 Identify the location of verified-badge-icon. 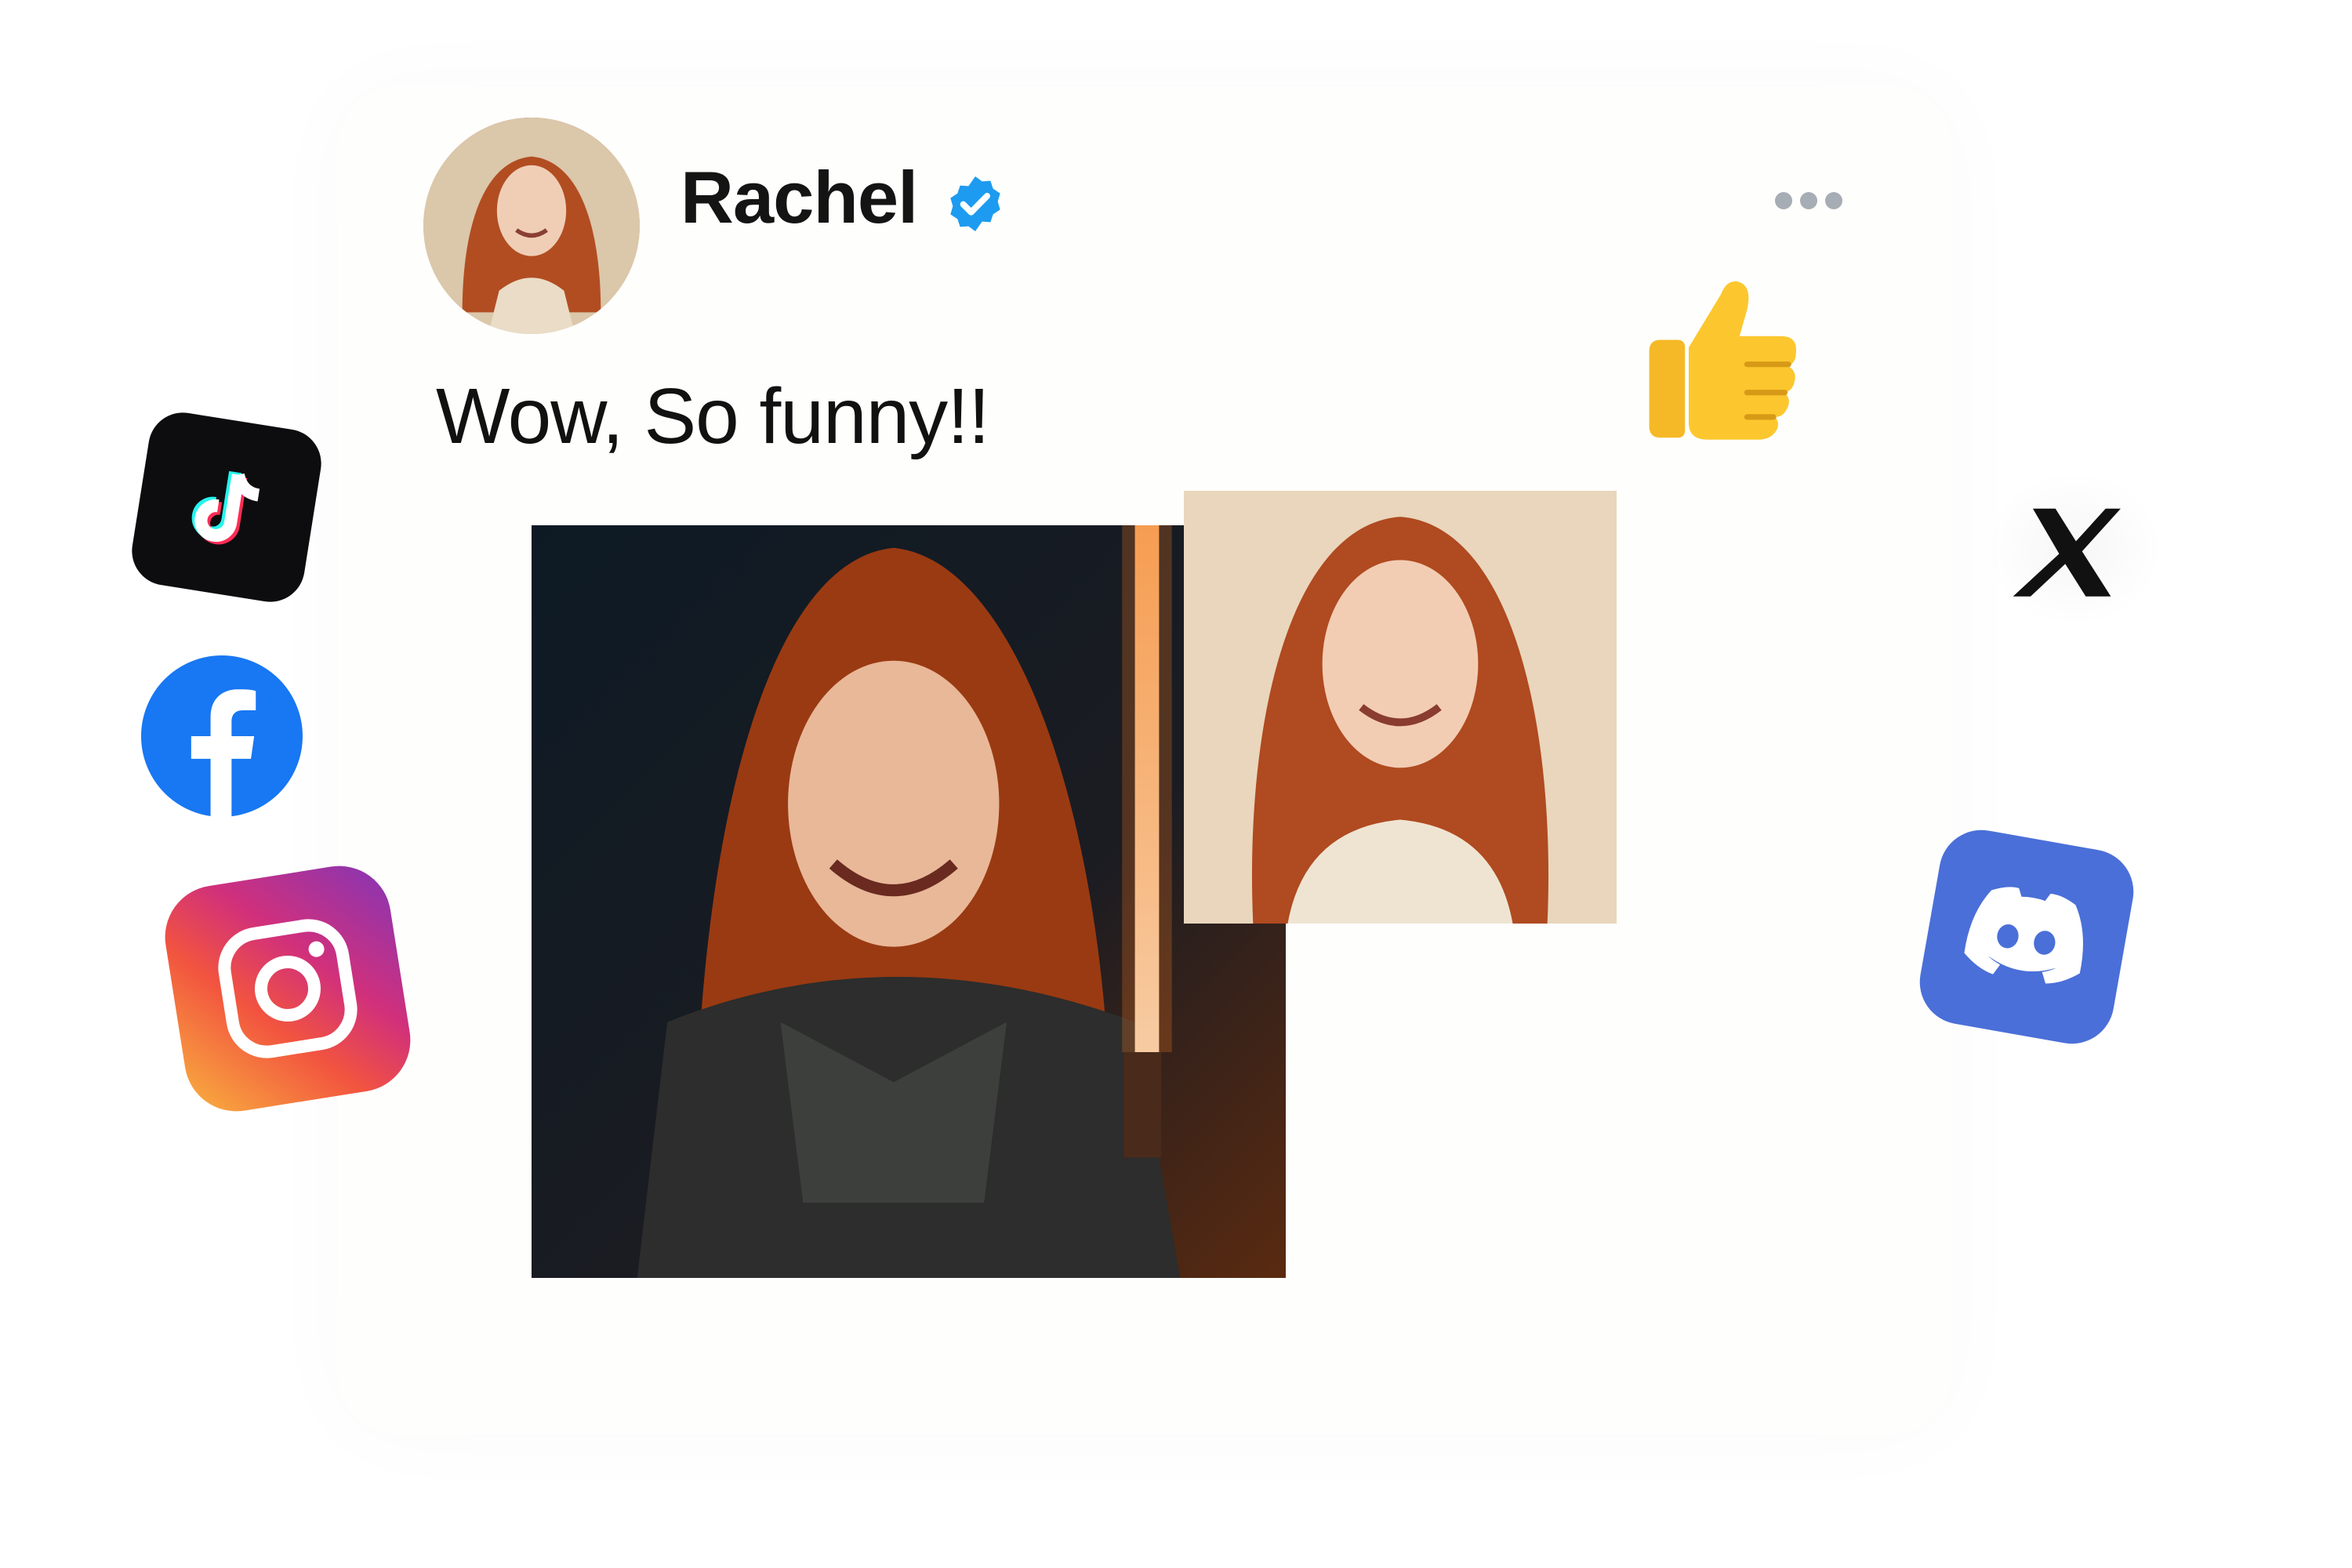
(975, 203).